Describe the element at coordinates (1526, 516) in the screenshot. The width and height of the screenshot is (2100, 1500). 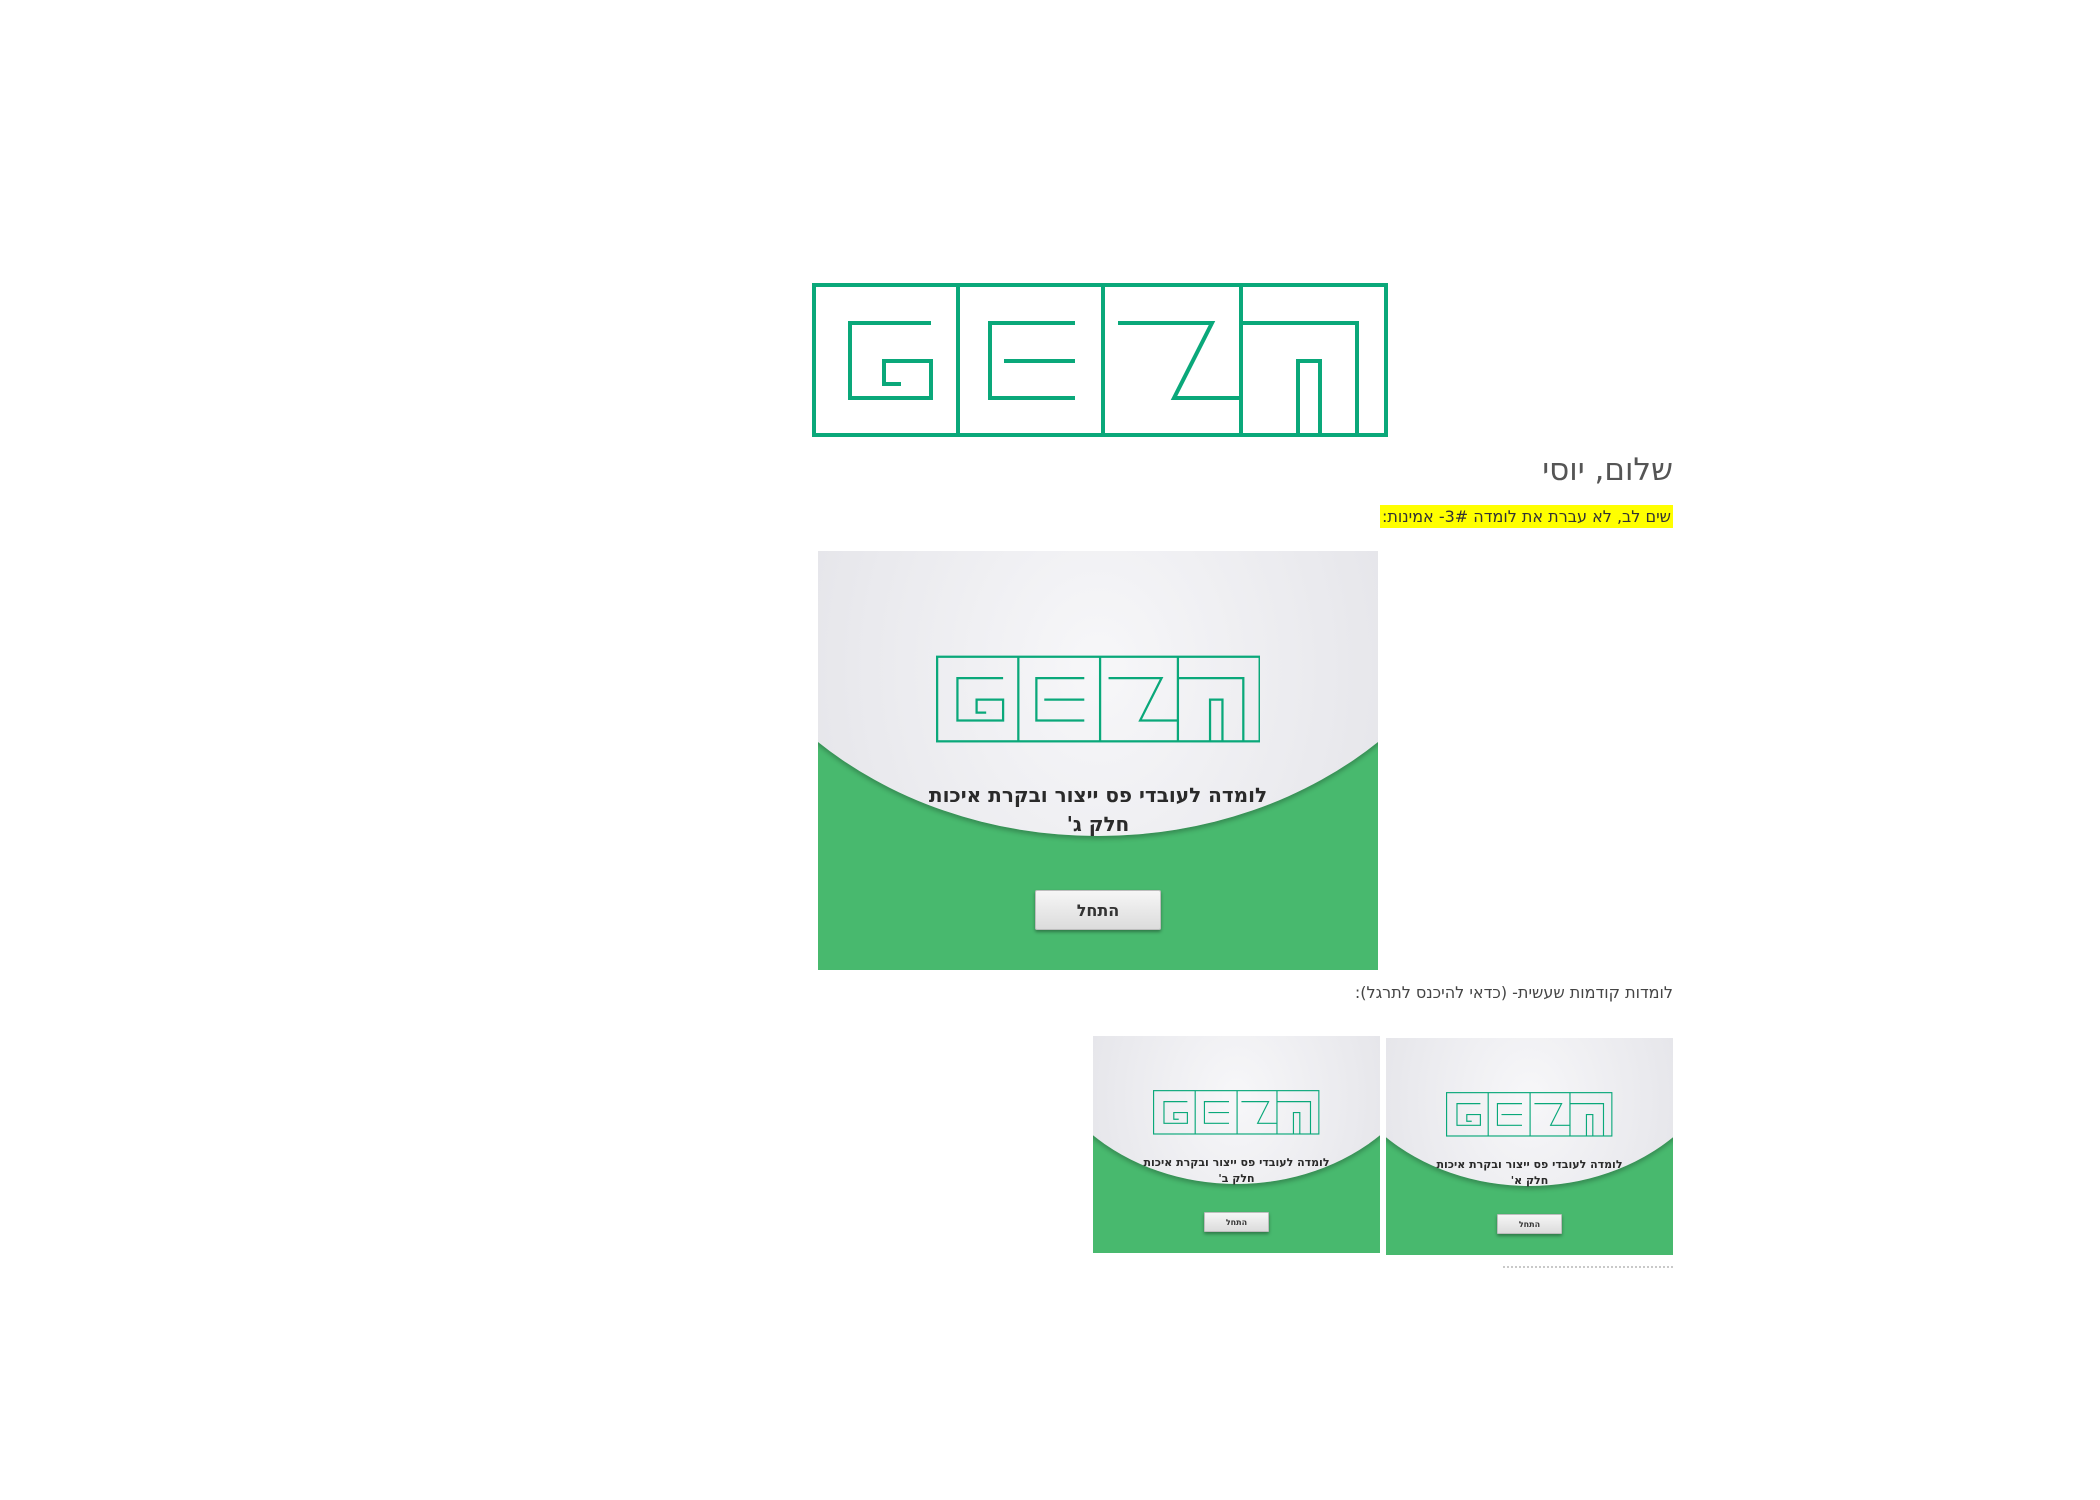
I see `pending-course-notice: שים לב, לא עברת את לומדה 3#- אמינות:` at that location.